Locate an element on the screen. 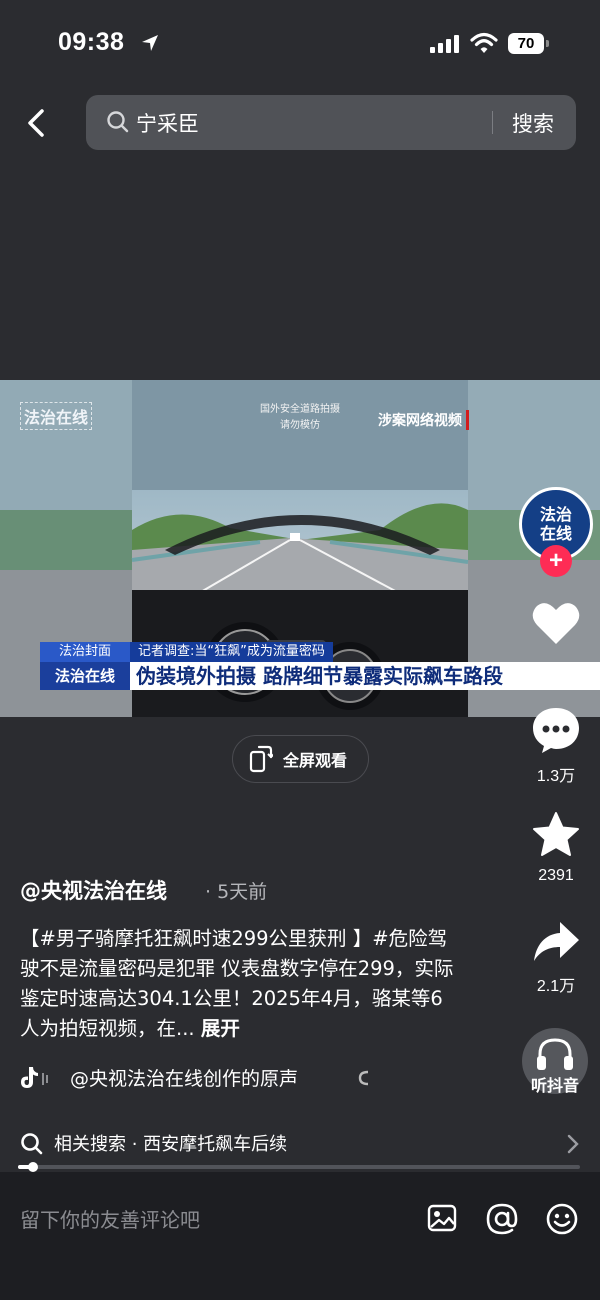 This screenshot has height=1300, width=600. comment-bar: 留下你的友善评论吧 is located at coordinates (300, 1236).